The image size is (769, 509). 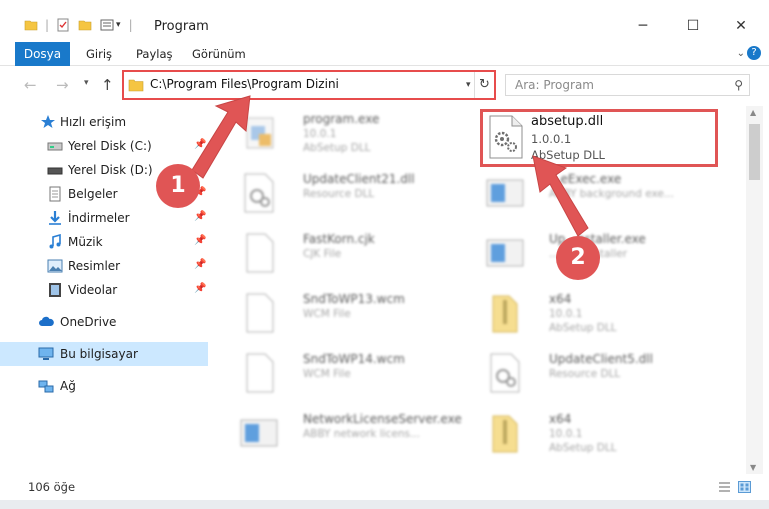 I want to click on maximize-button: ☐, so click(x=693, y=27).